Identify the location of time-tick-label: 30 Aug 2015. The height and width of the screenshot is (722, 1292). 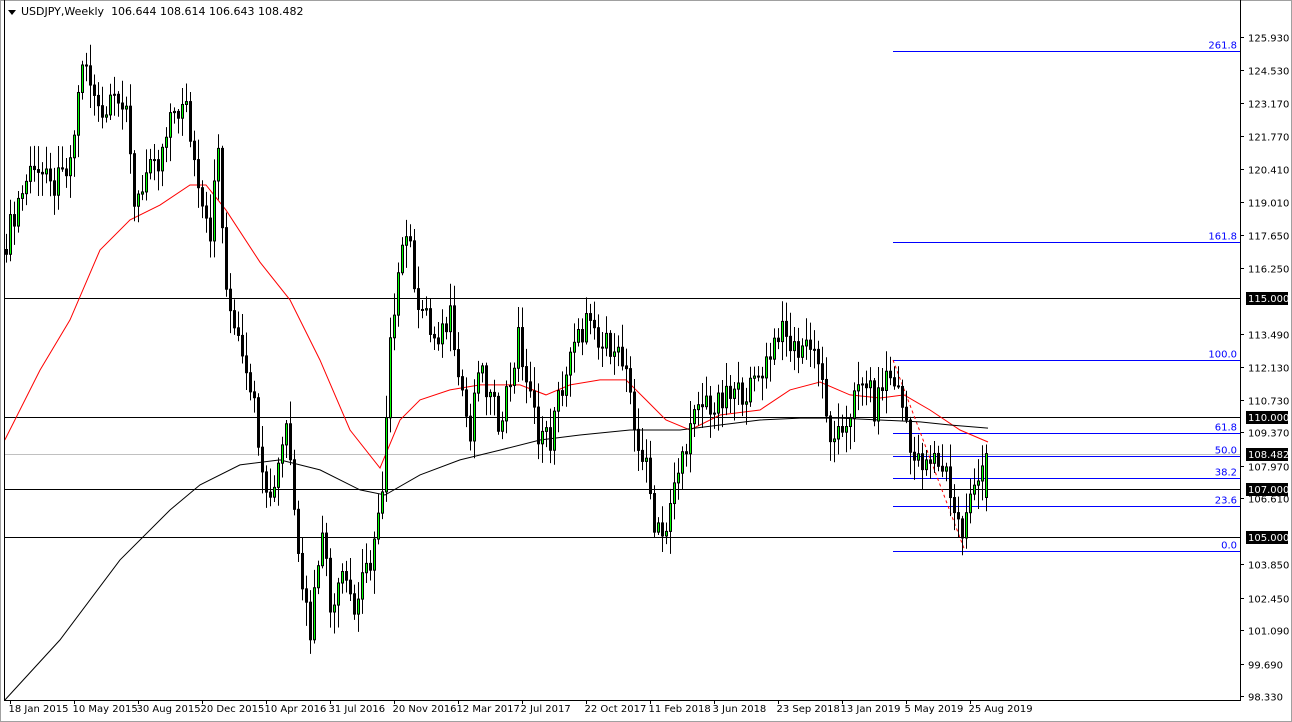
(169, 709).